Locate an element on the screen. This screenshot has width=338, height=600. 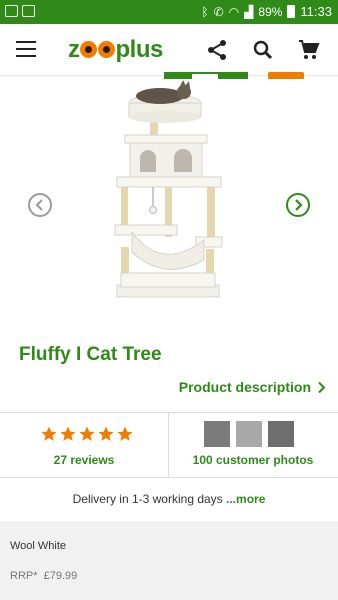
reviews-link: 27 reviews is located at coordinates (84, 460).